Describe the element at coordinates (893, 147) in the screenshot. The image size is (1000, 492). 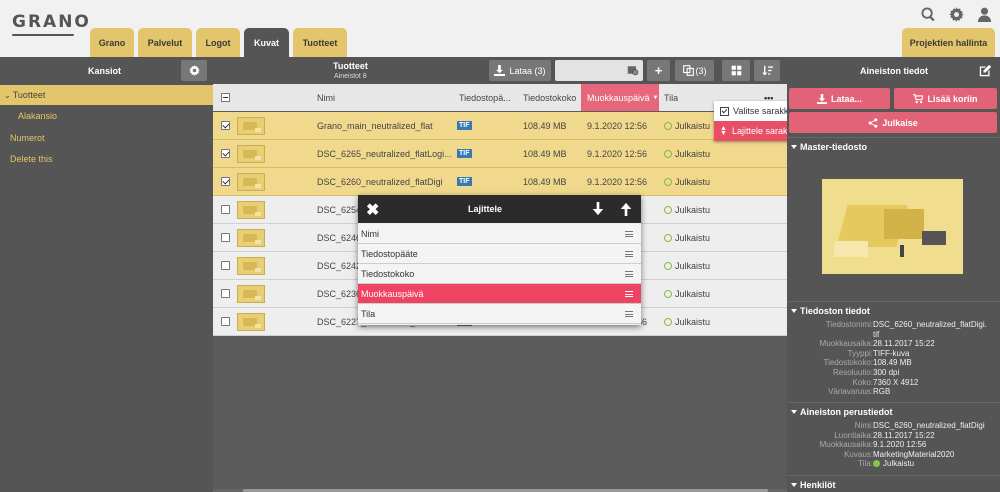
I see `master-file-section: Master-tiedosto` at that location.